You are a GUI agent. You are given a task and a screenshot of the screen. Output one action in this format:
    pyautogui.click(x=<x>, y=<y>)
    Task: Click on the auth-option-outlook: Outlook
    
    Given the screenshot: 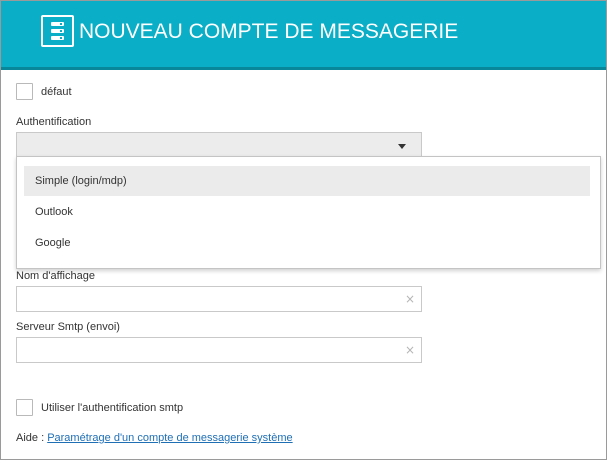 What is the action you would take?
    pyautogui.click(x=307, y=212)
    